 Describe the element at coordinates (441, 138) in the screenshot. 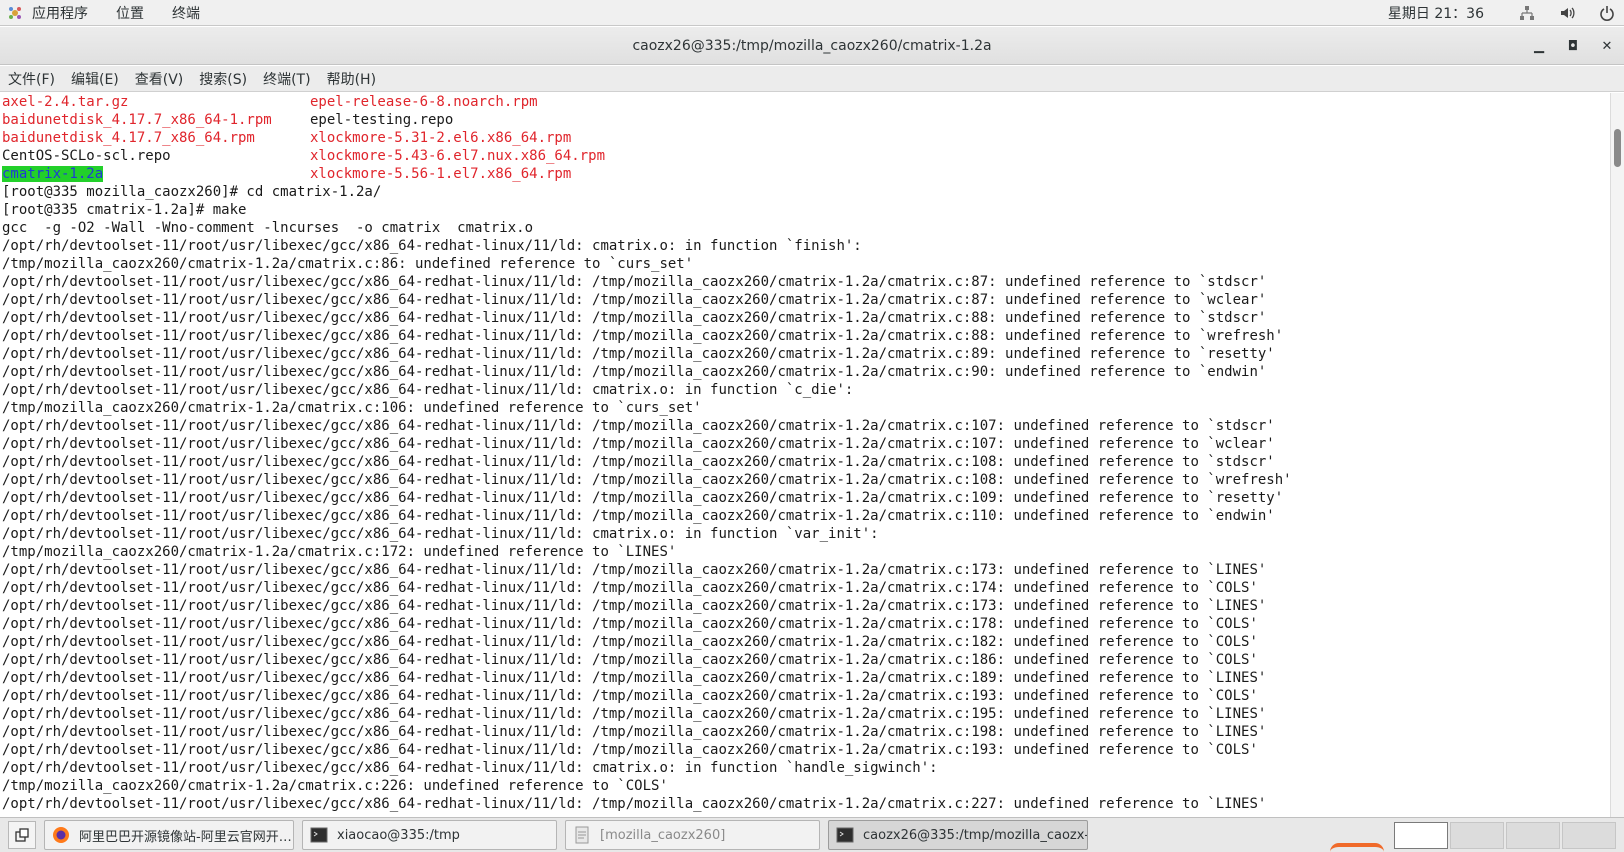

I see `ls-filename: xlockmore-5.31-2.el6.x86_64.rpm` at that location.